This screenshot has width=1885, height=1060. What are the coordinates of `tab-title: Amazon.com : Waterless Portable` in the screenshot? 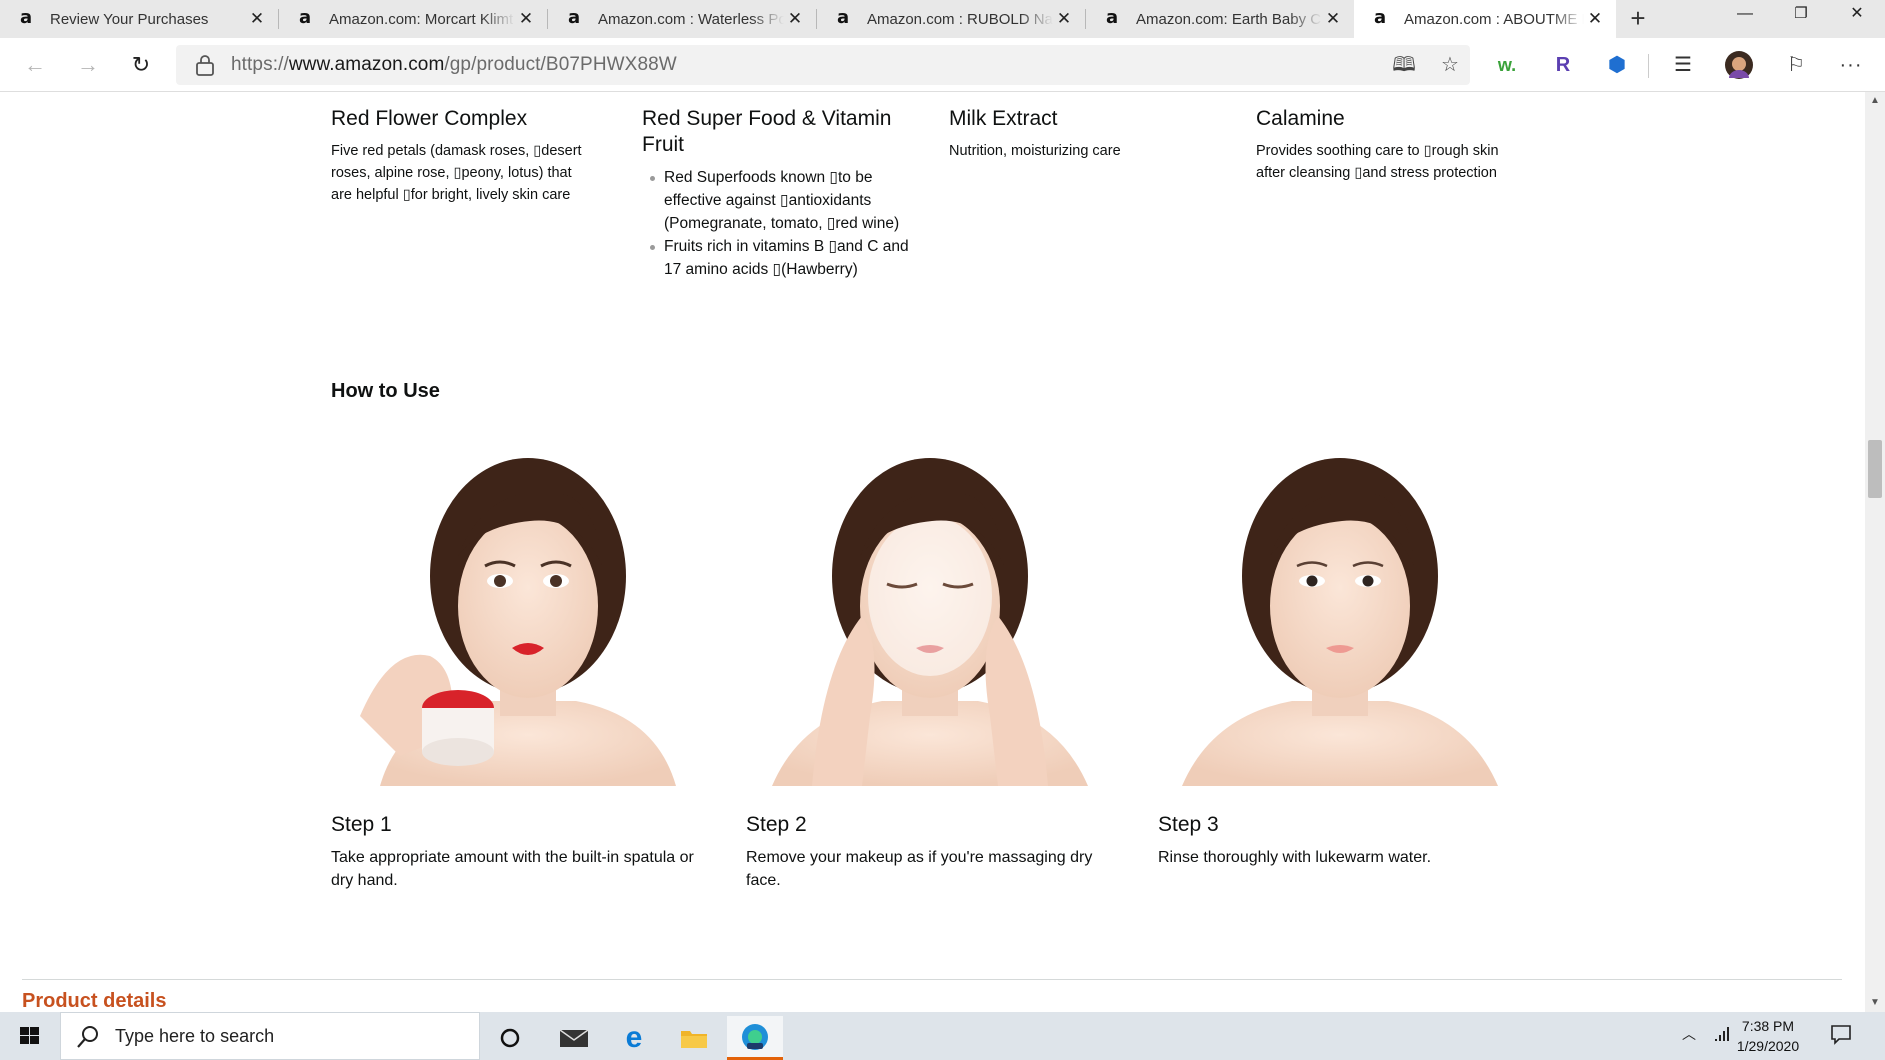 It's located at (691, 19).